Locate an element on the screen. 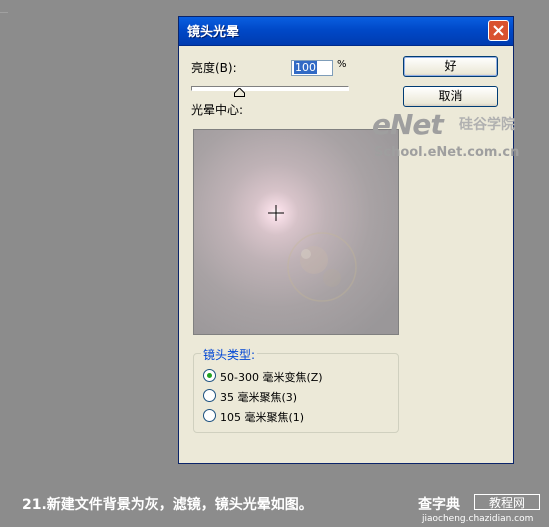  brightness-label: 亮度(B): is located at coordinates (214, 68).